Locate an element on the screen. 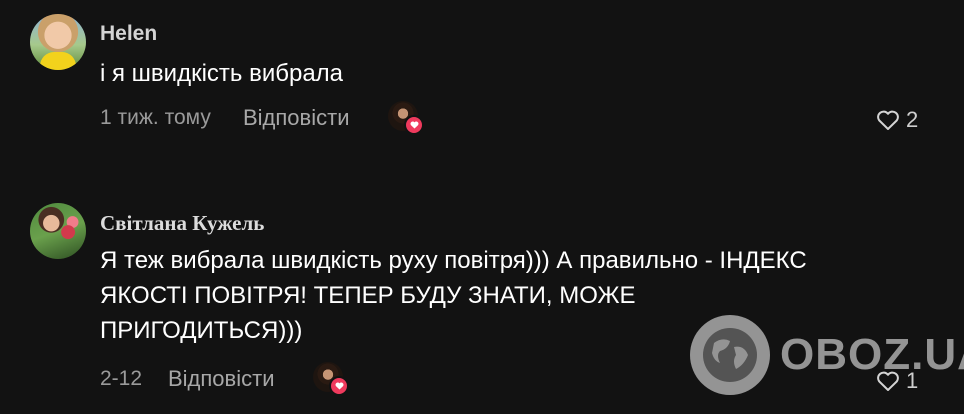  comment-author: Helen is located at coordinates (128, 34).